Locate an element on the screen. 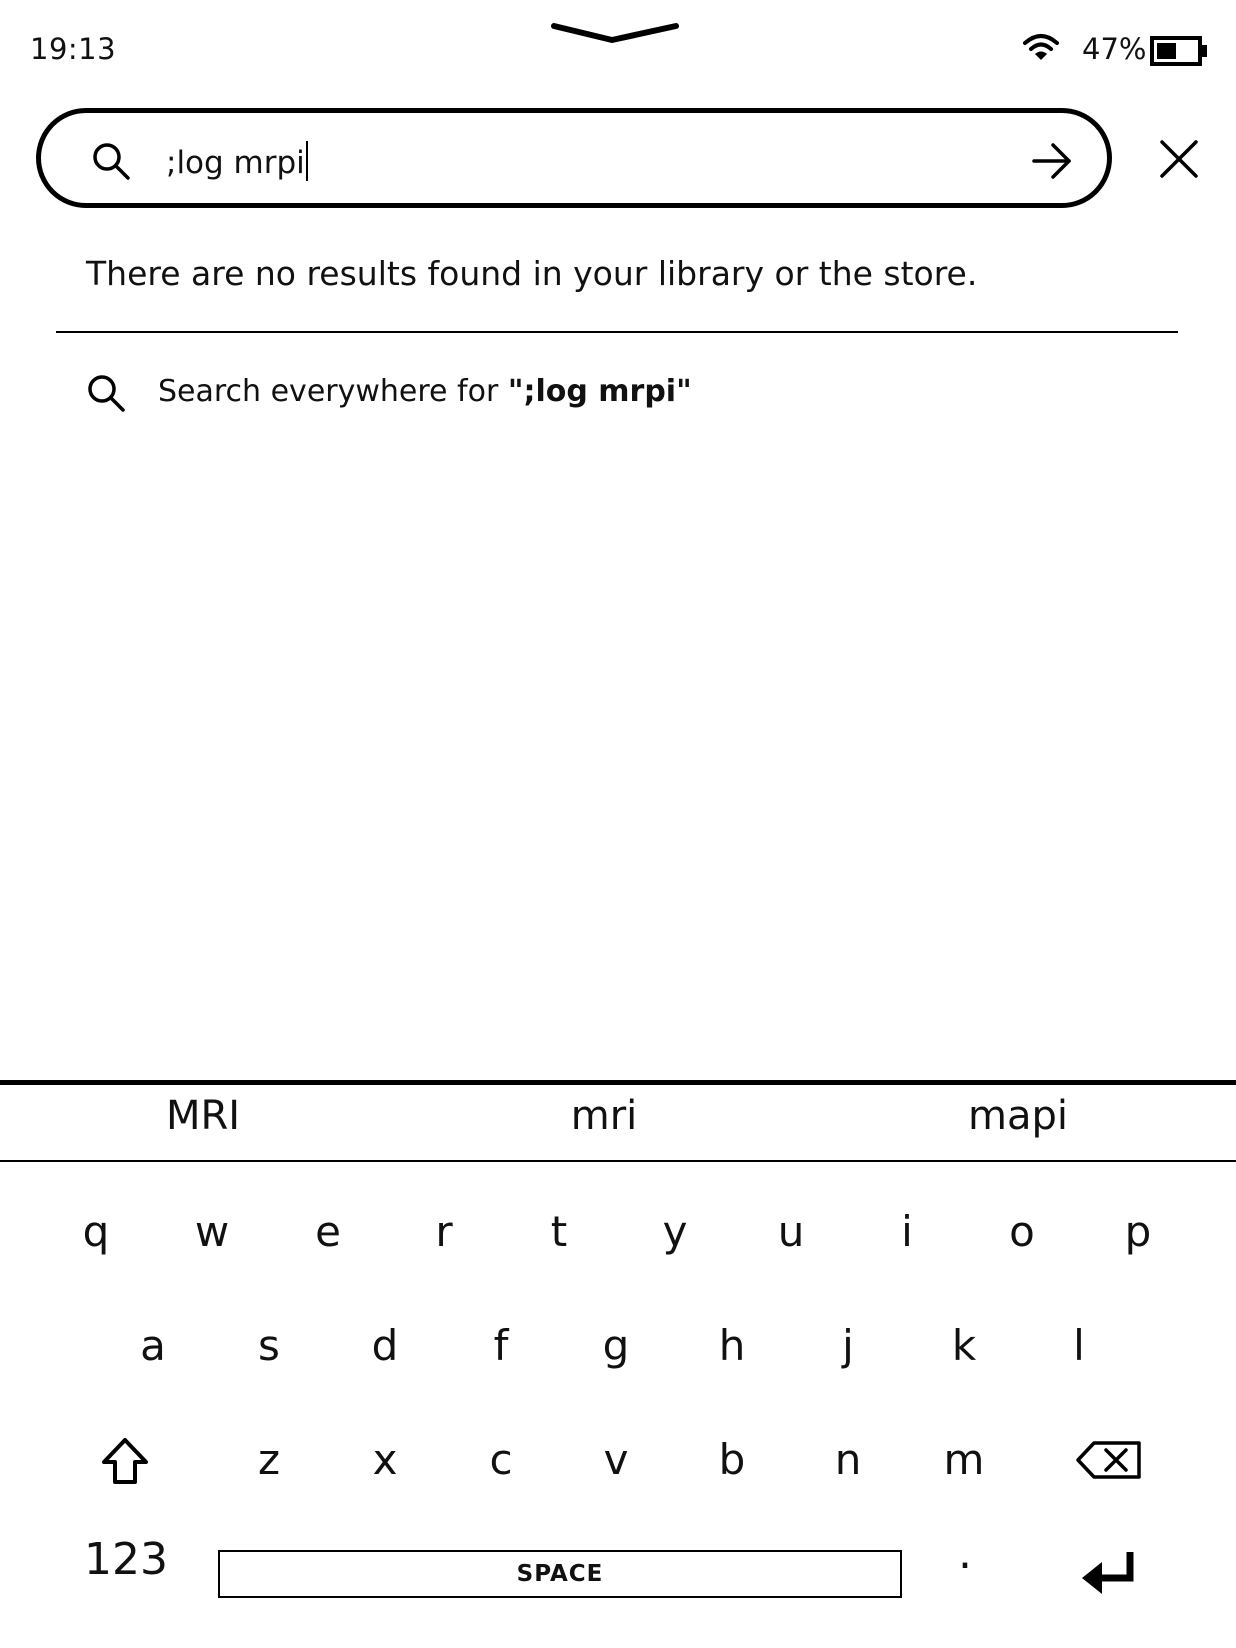 The width and height of the screenshot is (1236, 1648). key-n: n is located at coordinates (848, 1460).